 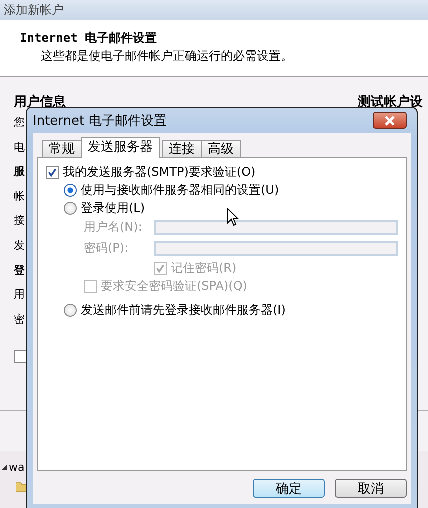 I want to click on dialog-button: 取消, so click(x=371, y=488).